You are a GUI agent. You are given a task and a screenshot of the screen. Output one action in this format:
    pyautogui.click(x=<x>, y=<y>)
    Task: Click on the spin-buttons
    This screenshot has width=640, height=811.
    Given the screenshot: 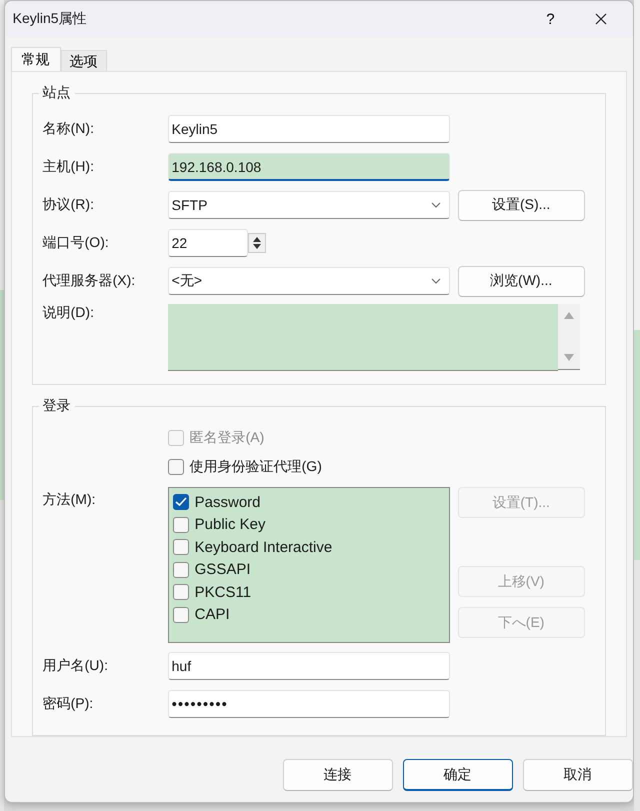 What is the action you would take?
    pyautogui.click(x=257, y=243)
    